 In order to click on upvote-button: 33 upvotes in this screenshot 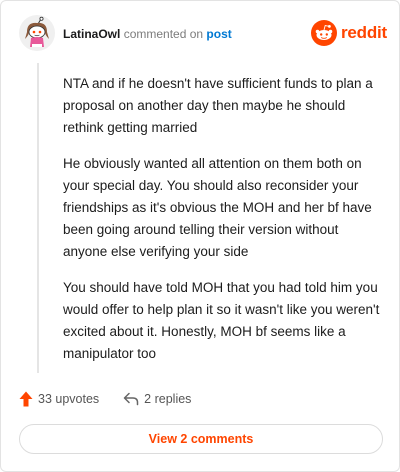, I will do `click(59, 399)`.